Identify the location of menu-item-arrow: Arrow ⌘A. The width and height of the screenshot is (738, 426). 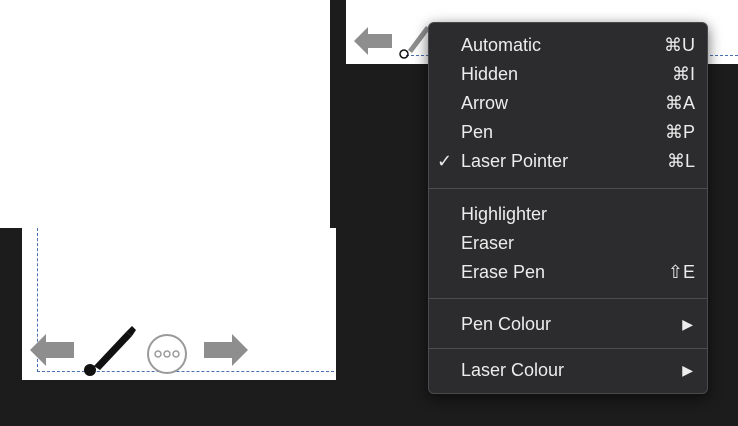
(568, 103).